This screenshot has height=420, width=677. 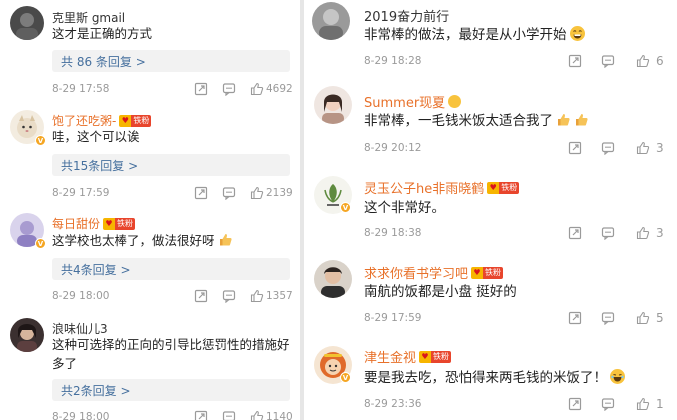 I want to click on username: 求求你看书学习吧 ♥ 铁粉, so click(x=434, y=272).